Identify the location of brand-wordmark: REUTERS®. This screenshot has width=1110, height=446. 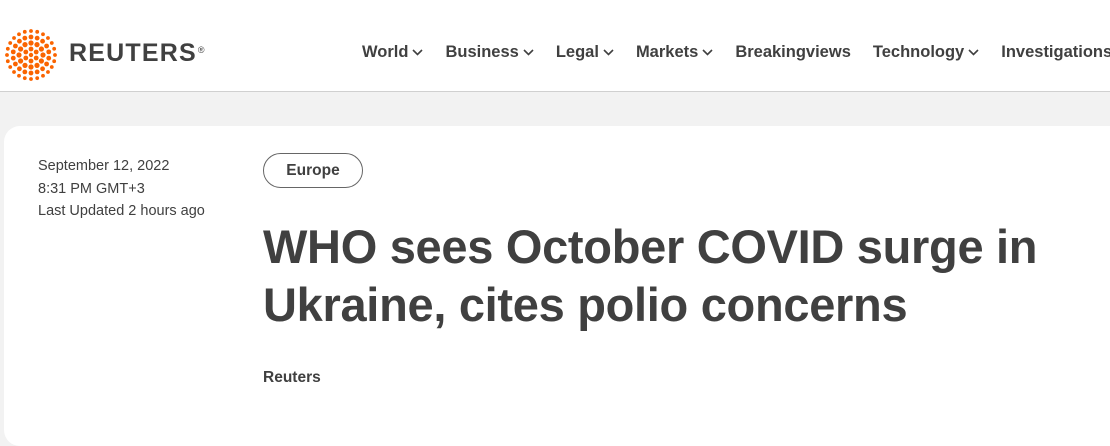
(137, 52).